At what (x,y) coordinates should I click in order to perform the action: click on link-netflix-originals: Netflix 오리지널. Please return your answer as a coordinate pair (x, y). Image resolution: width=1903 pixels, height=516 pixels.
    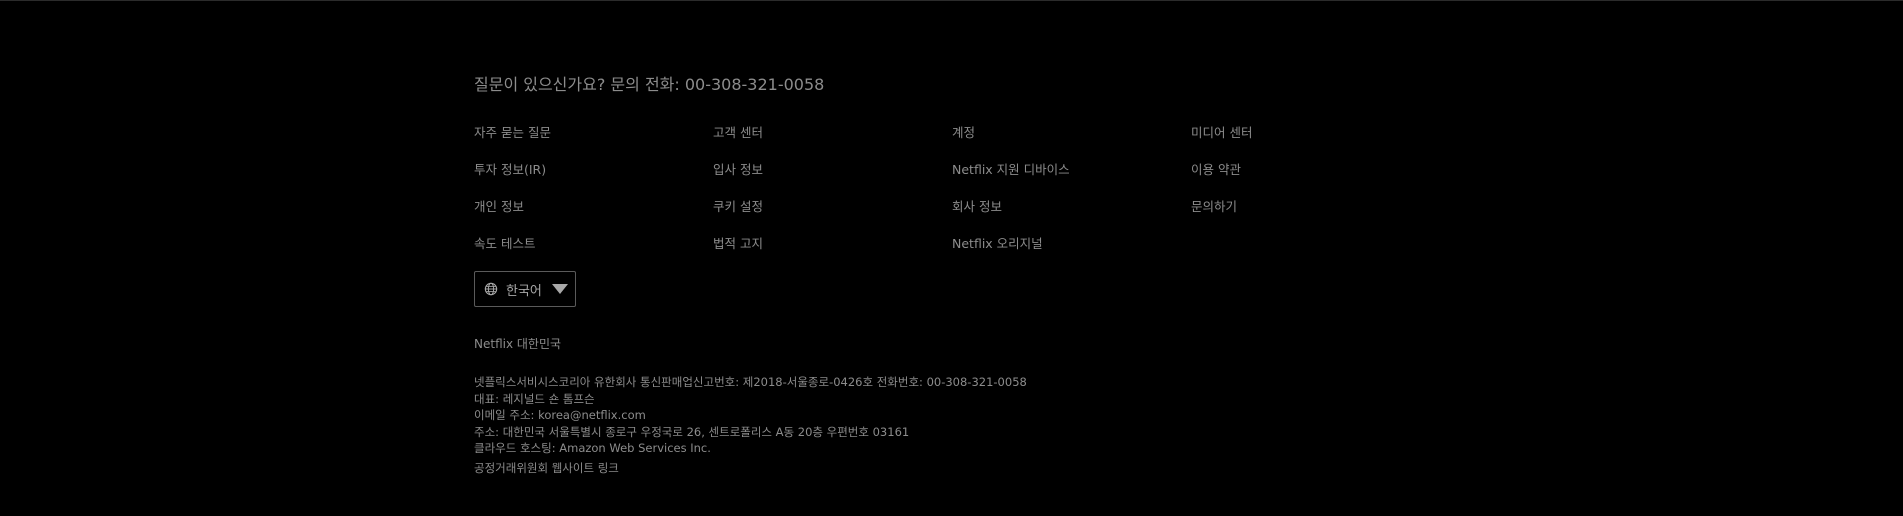
    Looking at the image, I should click on (1071, 243).